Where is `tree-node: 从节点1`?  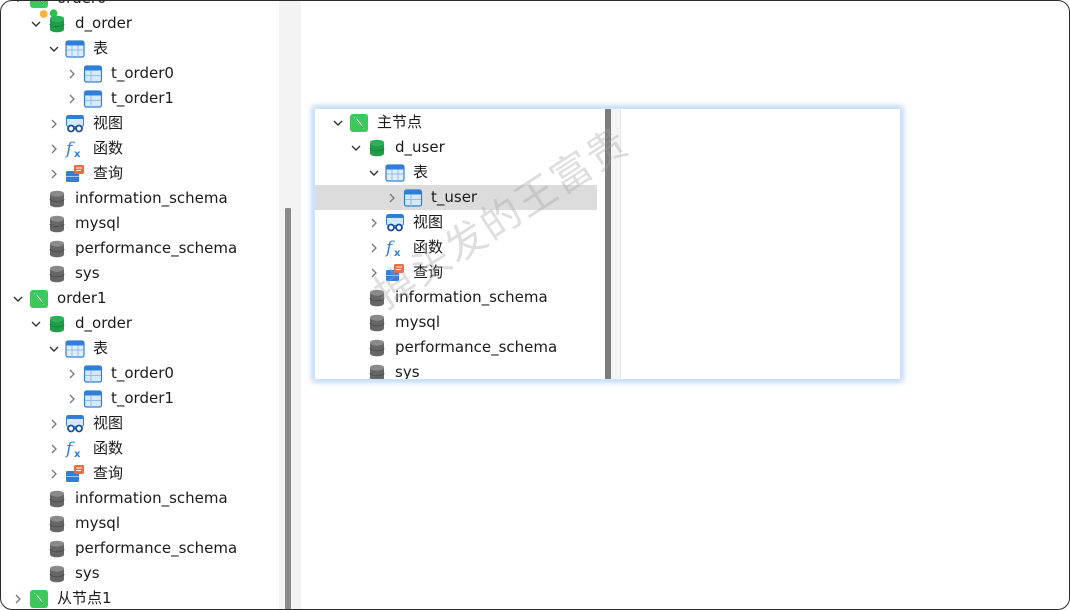
tree-node: 从节点1 is located at coordinates (140, 597).